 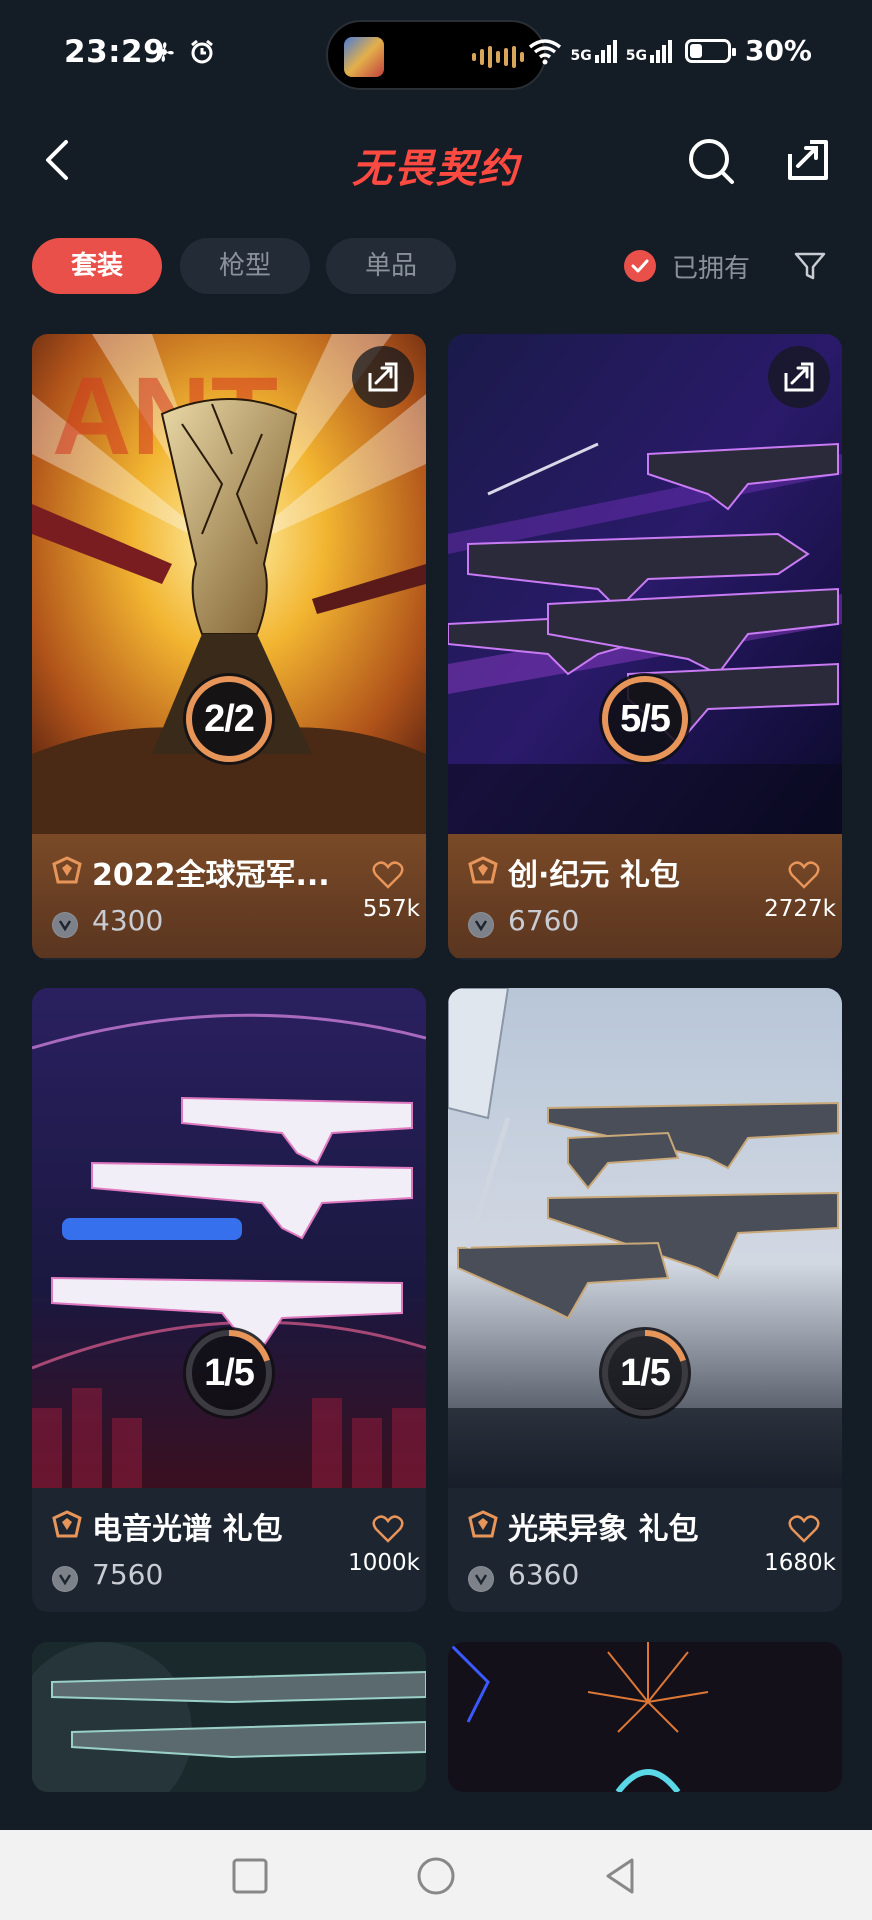 I want to click on battery-icon, so click(x=710, y=50).